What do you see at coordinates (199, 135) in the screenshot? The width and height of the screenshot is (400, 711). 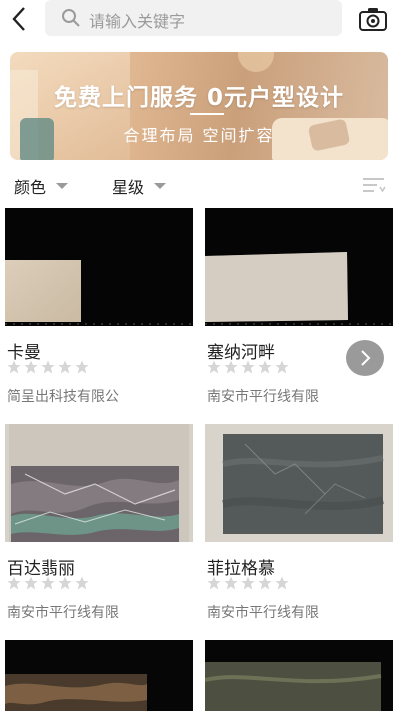 I see `banner-subtitle: 合理布局 空间扩容` at bounding box center [199, 135].